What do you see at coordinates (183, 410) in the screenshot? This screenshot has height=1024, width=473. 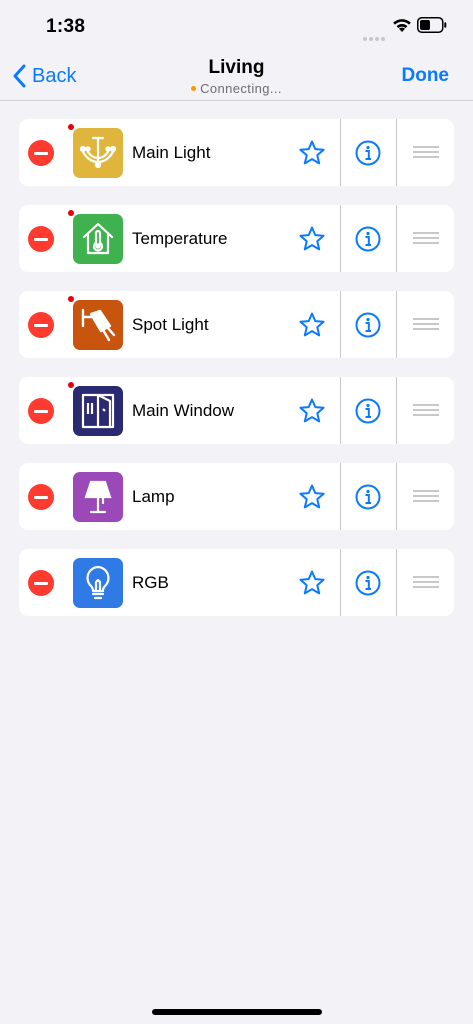 I see `device-name: Main Window` at bounding box center [183, 410].